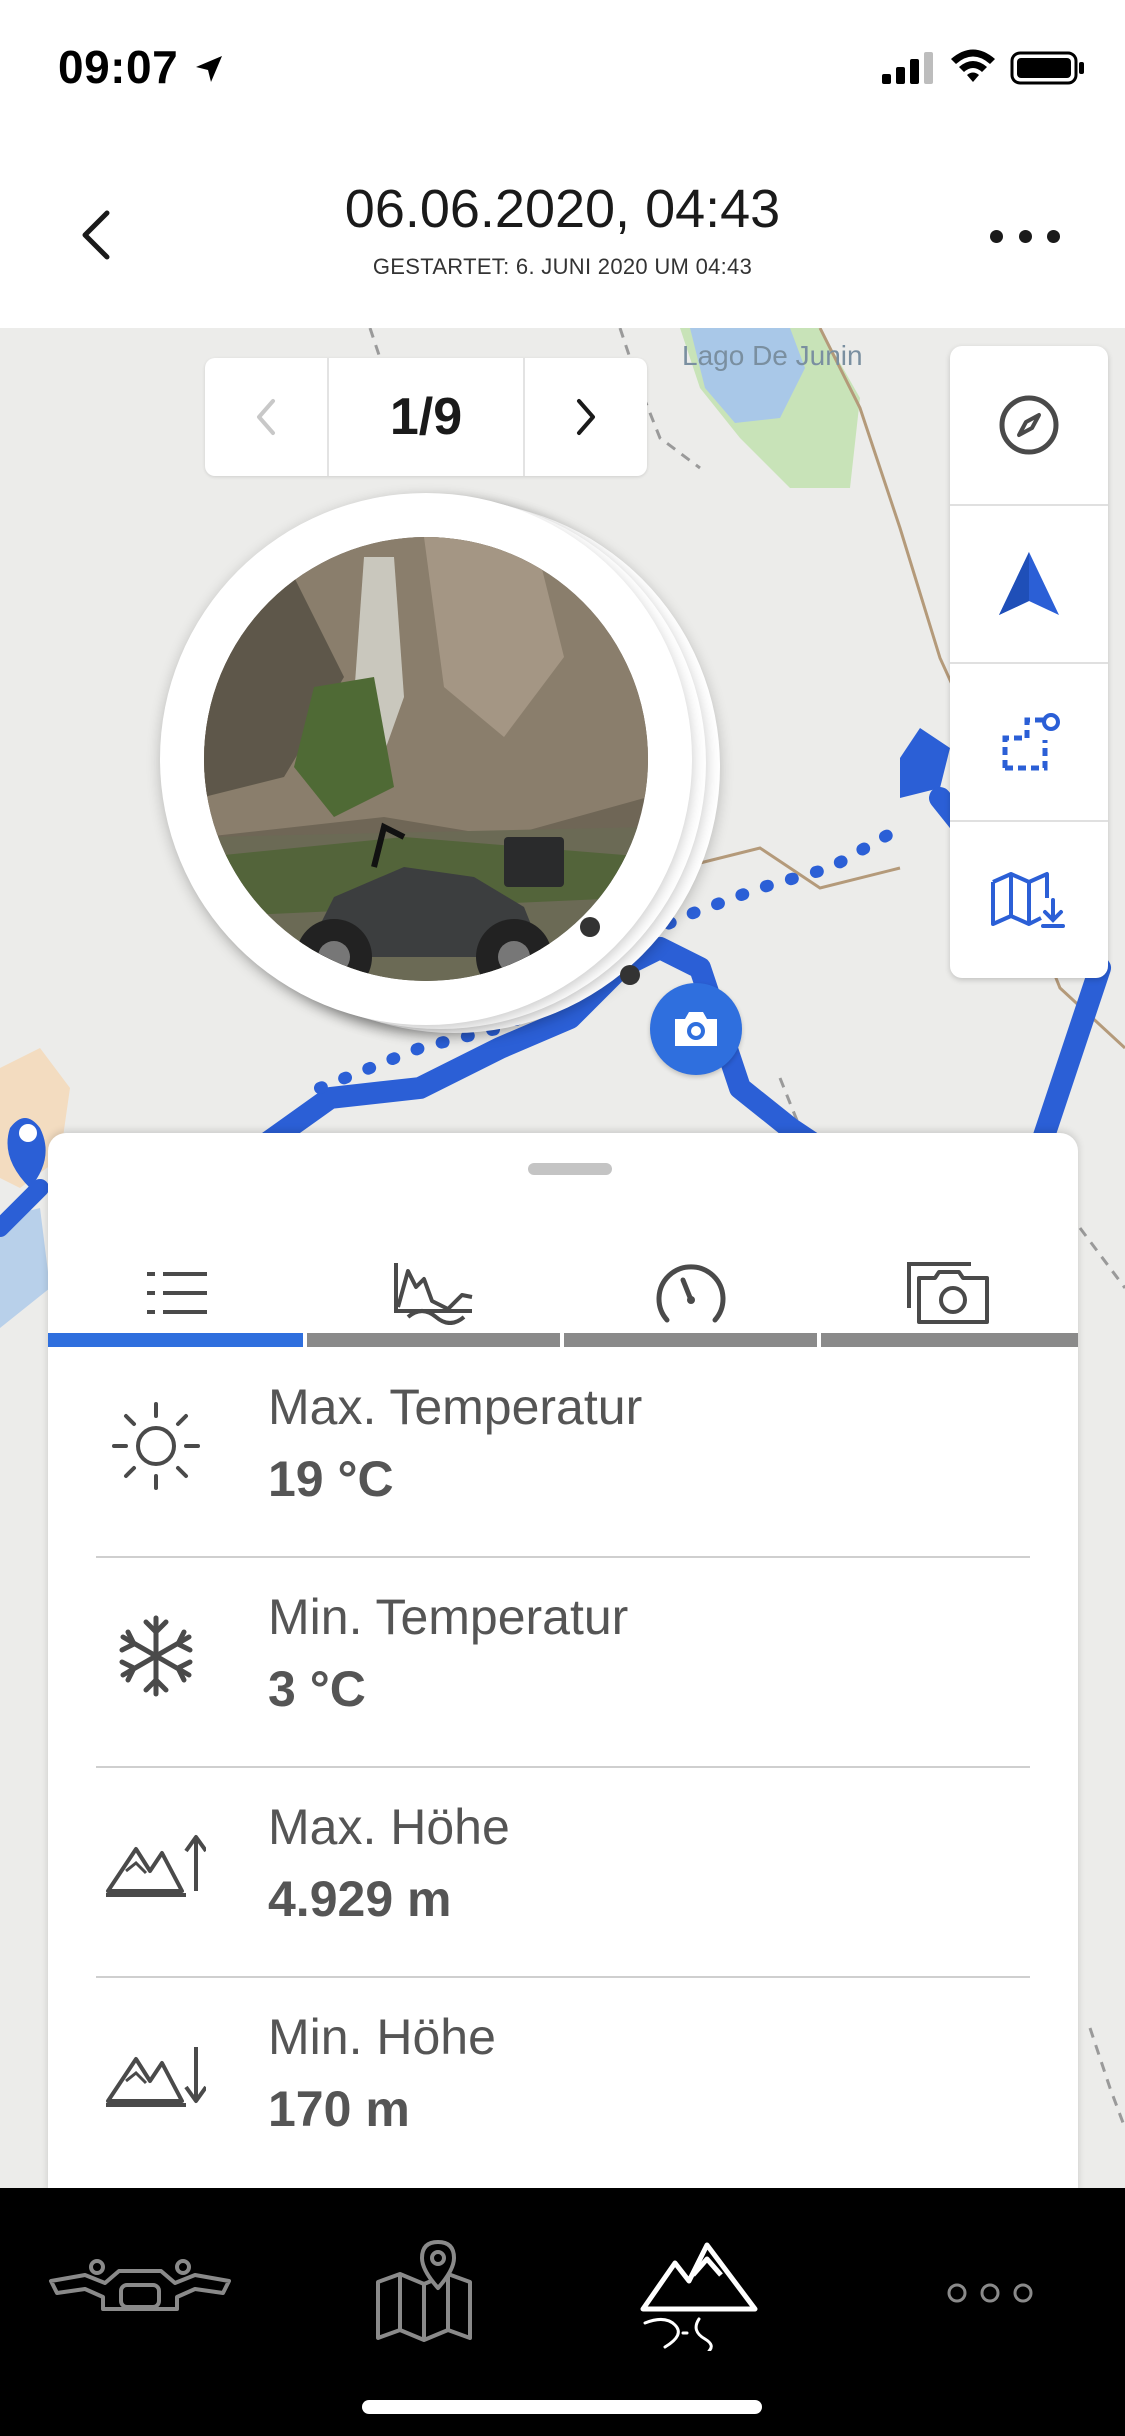 The image size is (1125, 2436). I want to click on status-time: 09:07, so click(118, 67).